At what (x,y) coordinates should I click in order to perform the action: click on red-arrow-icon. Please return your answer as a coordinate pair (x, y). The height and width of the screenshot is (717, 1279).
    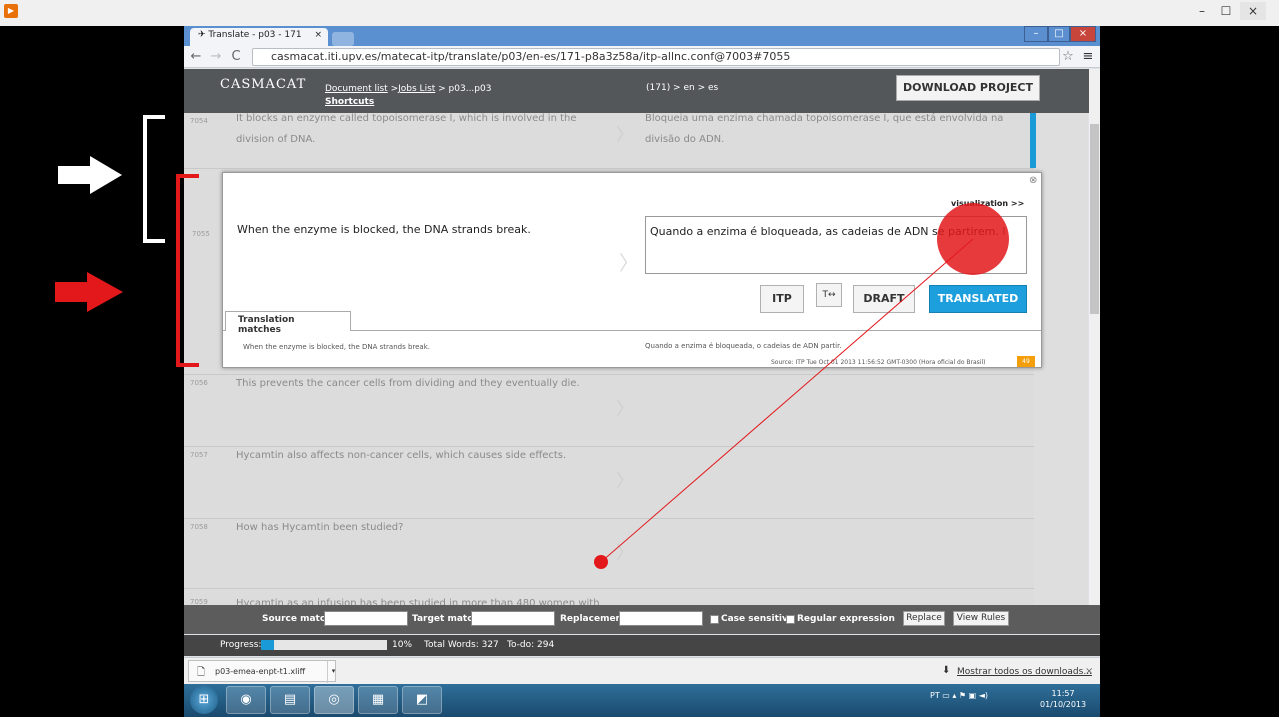
    Looking at the image, I should click on (89, 292).